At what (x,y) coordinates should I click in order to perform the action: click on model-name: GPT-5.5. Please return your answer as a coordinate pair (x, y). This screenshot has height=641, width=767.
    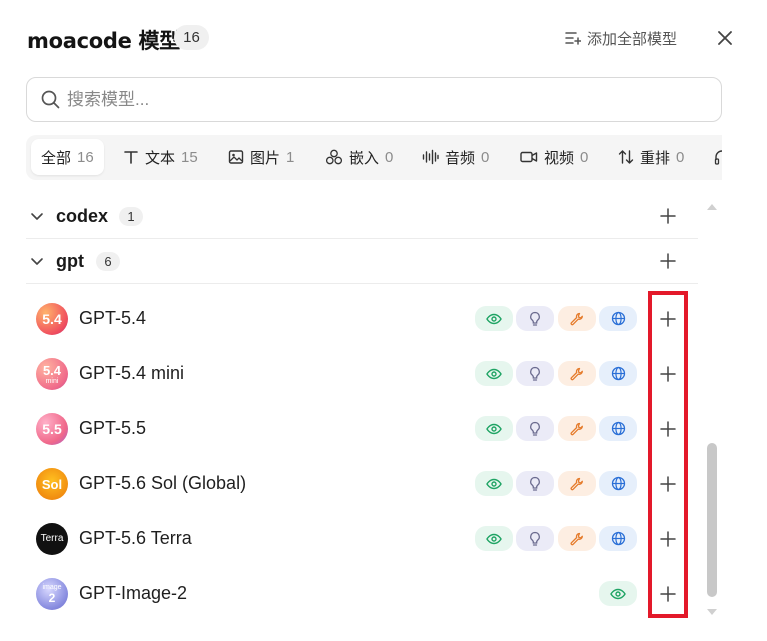
    Looking at the image, I should click on (113, 428).